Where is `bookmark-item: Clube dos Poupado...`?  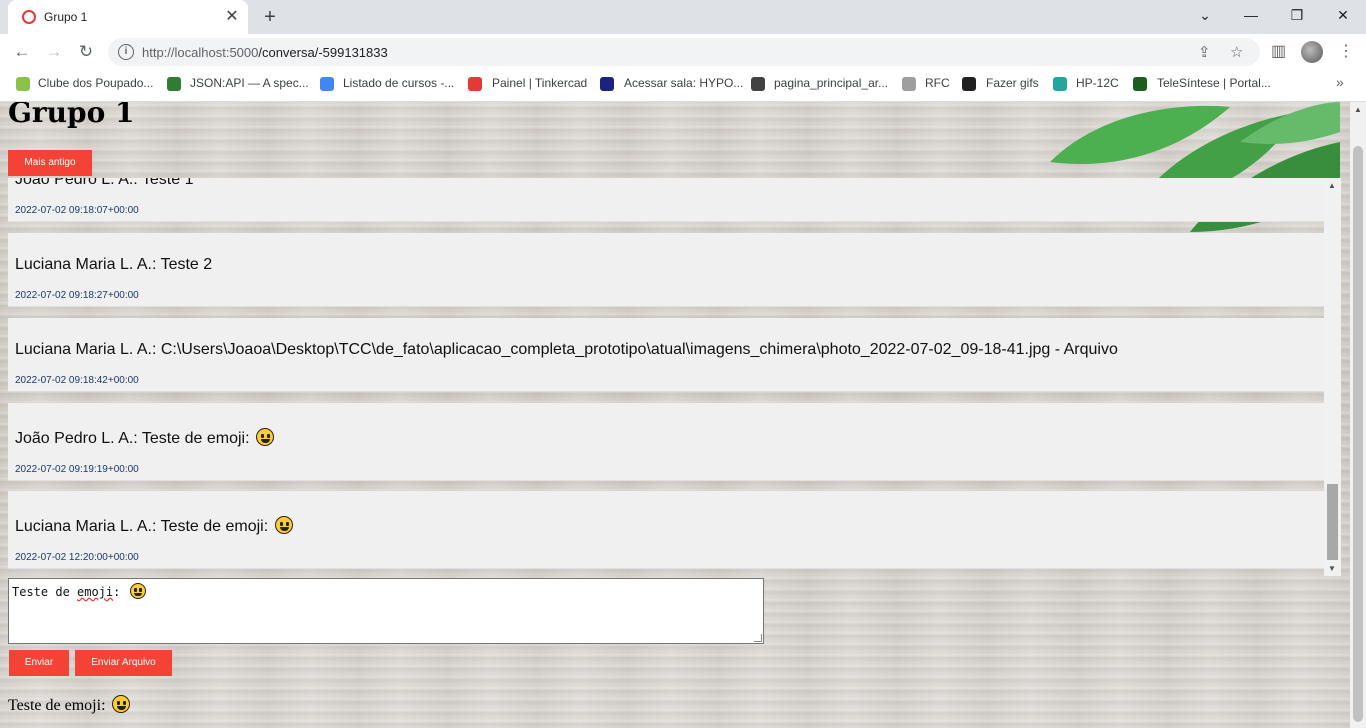 bookmark-item: Clube dos Poupado... is located at coordinates (95, 83).